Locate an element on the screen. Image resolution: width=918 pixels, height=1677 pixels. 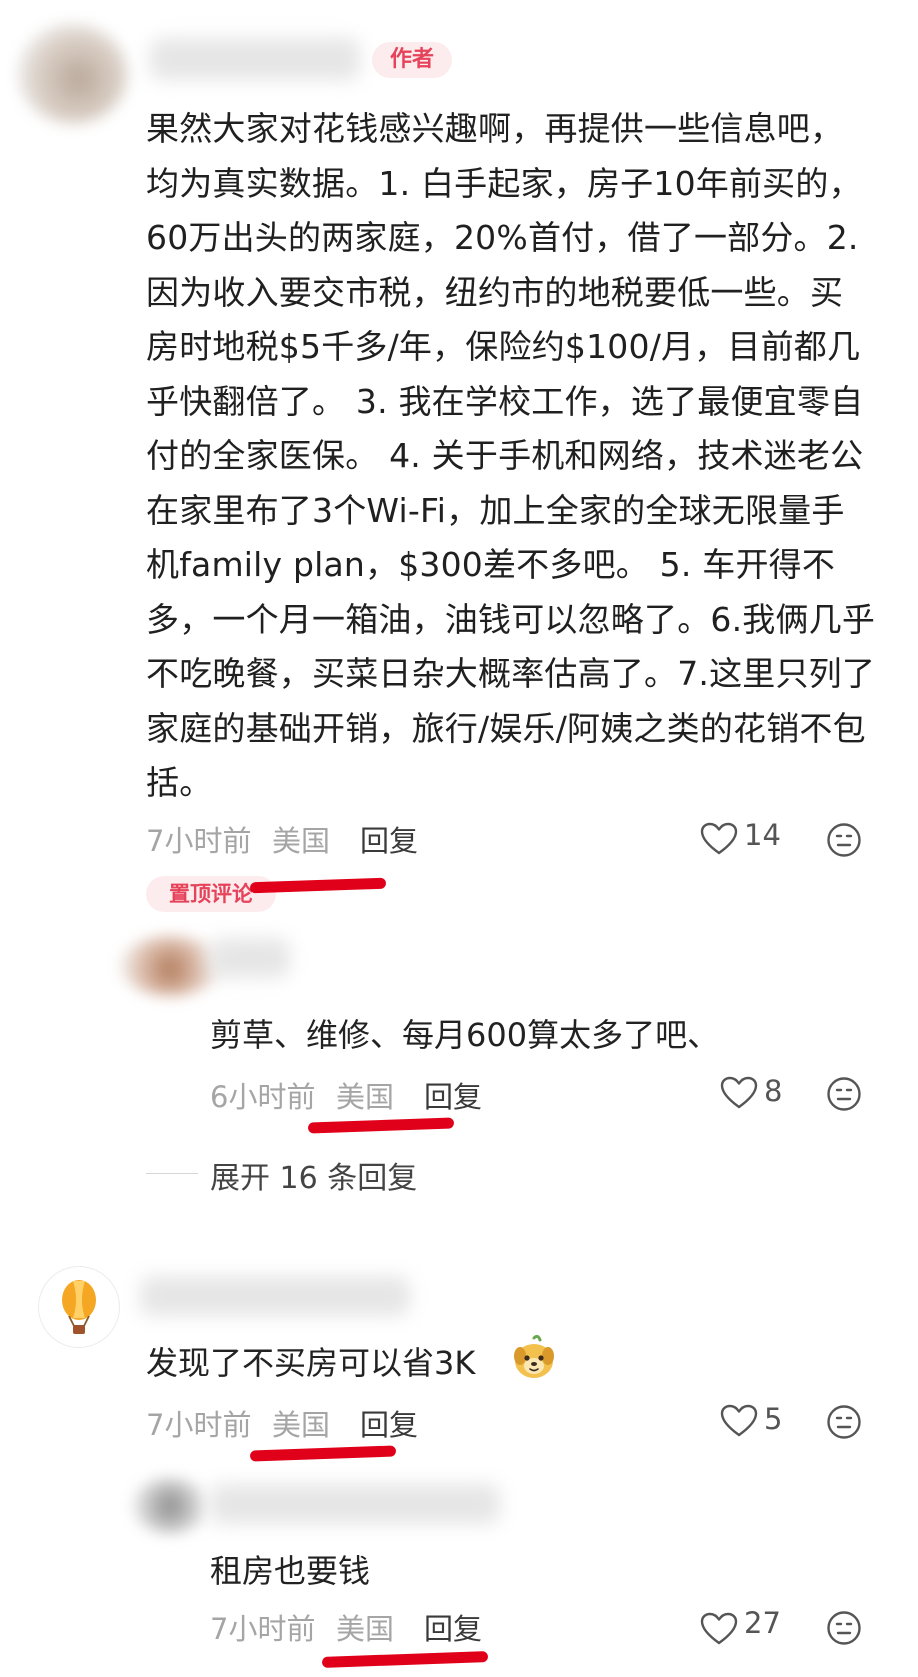
like-count: 8 is located at coordinates (773, 1091).